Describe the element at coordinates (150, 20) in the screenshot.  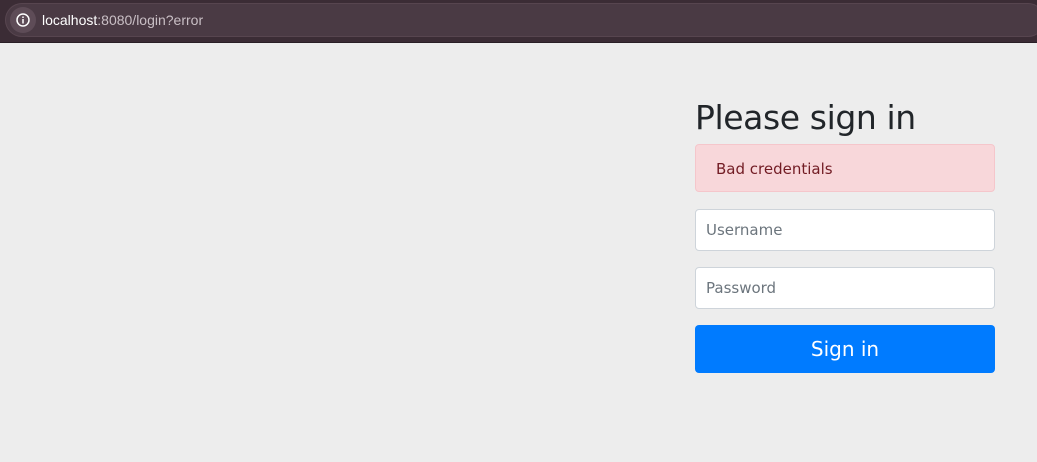
I see `url-path: :8080/login?error` at that location.